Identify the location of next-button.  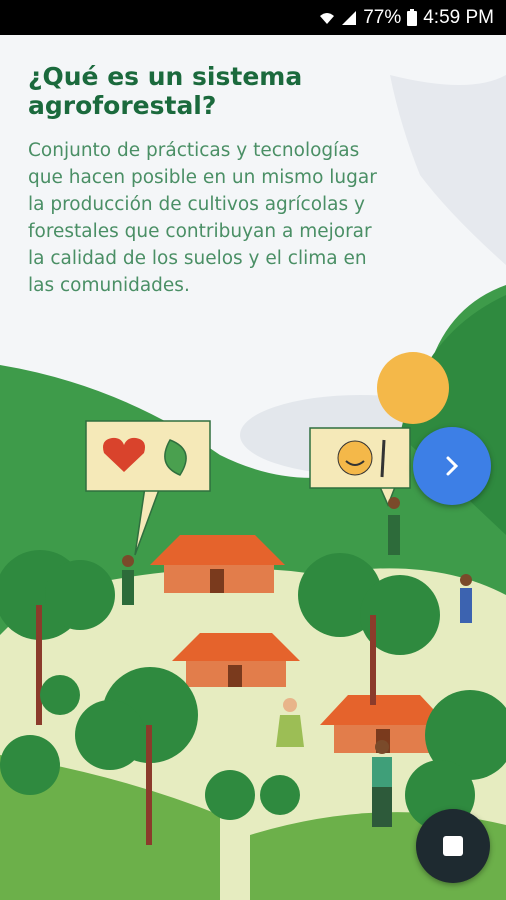
(452, 466).